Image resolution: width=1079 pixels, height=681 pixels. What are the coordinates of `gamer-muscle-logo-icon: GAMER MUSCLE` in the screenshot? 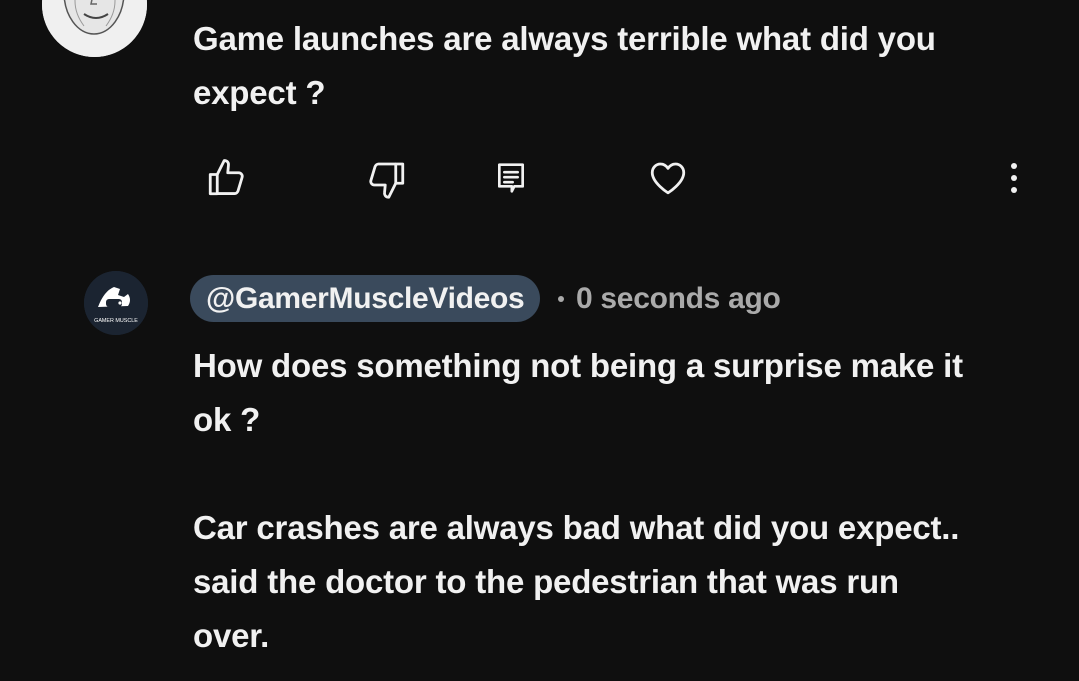 It's located at (116, 303).